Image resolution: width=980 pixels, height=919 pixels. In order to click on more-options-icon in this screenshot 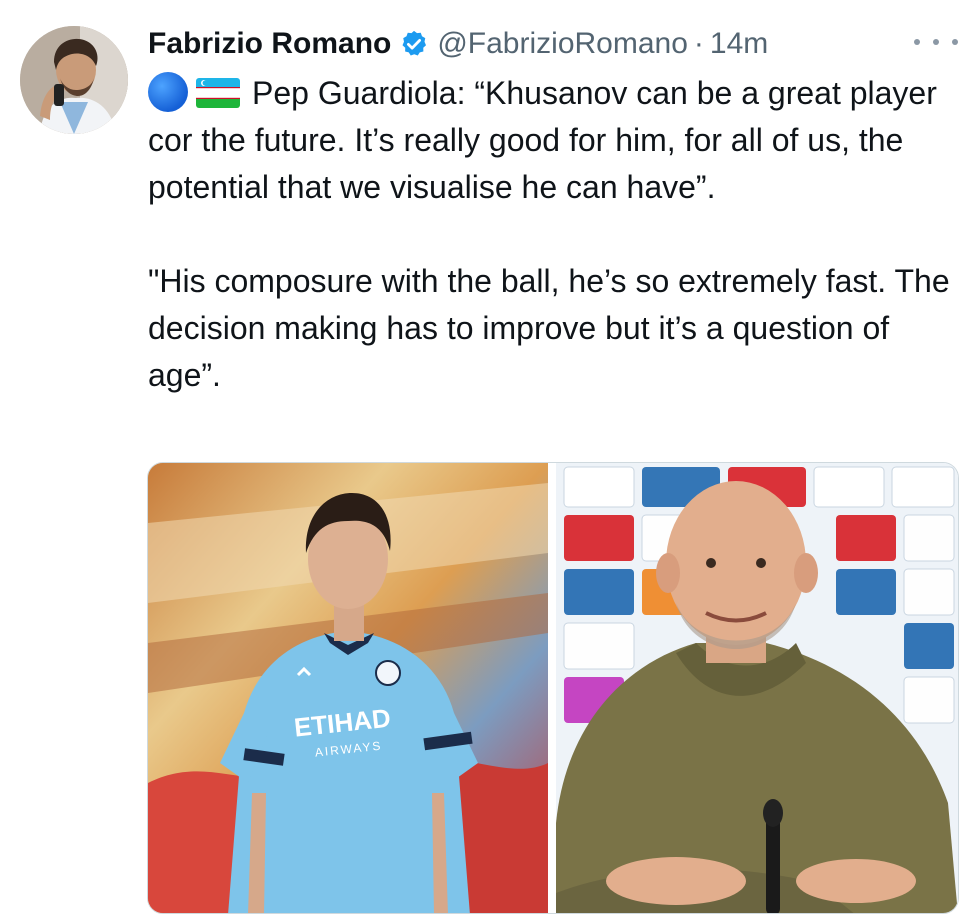, I will do `click(936, 42)`.